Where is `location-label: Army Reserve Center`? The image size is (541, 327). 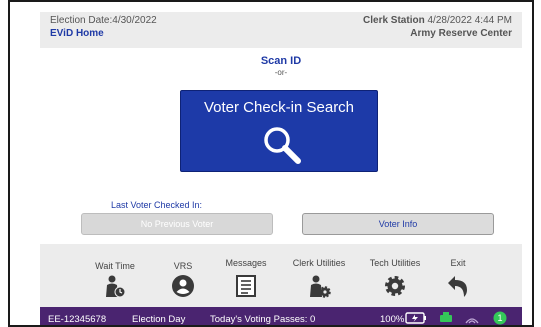
location-label: Army Reserve Center is located at coordinates (461, 33).